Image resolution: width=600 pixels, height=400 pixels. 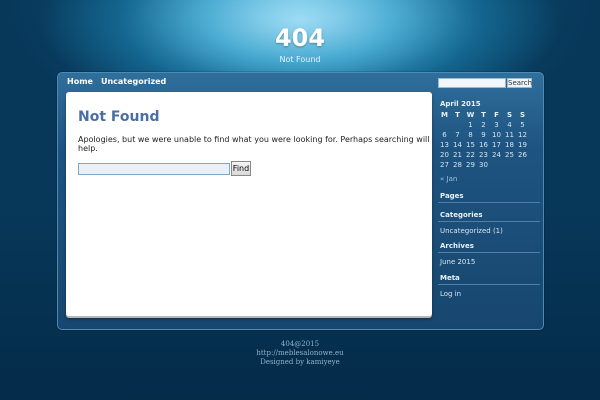 I want to click on main-nav: Home Uncategorized, so click(x=116, y=83).